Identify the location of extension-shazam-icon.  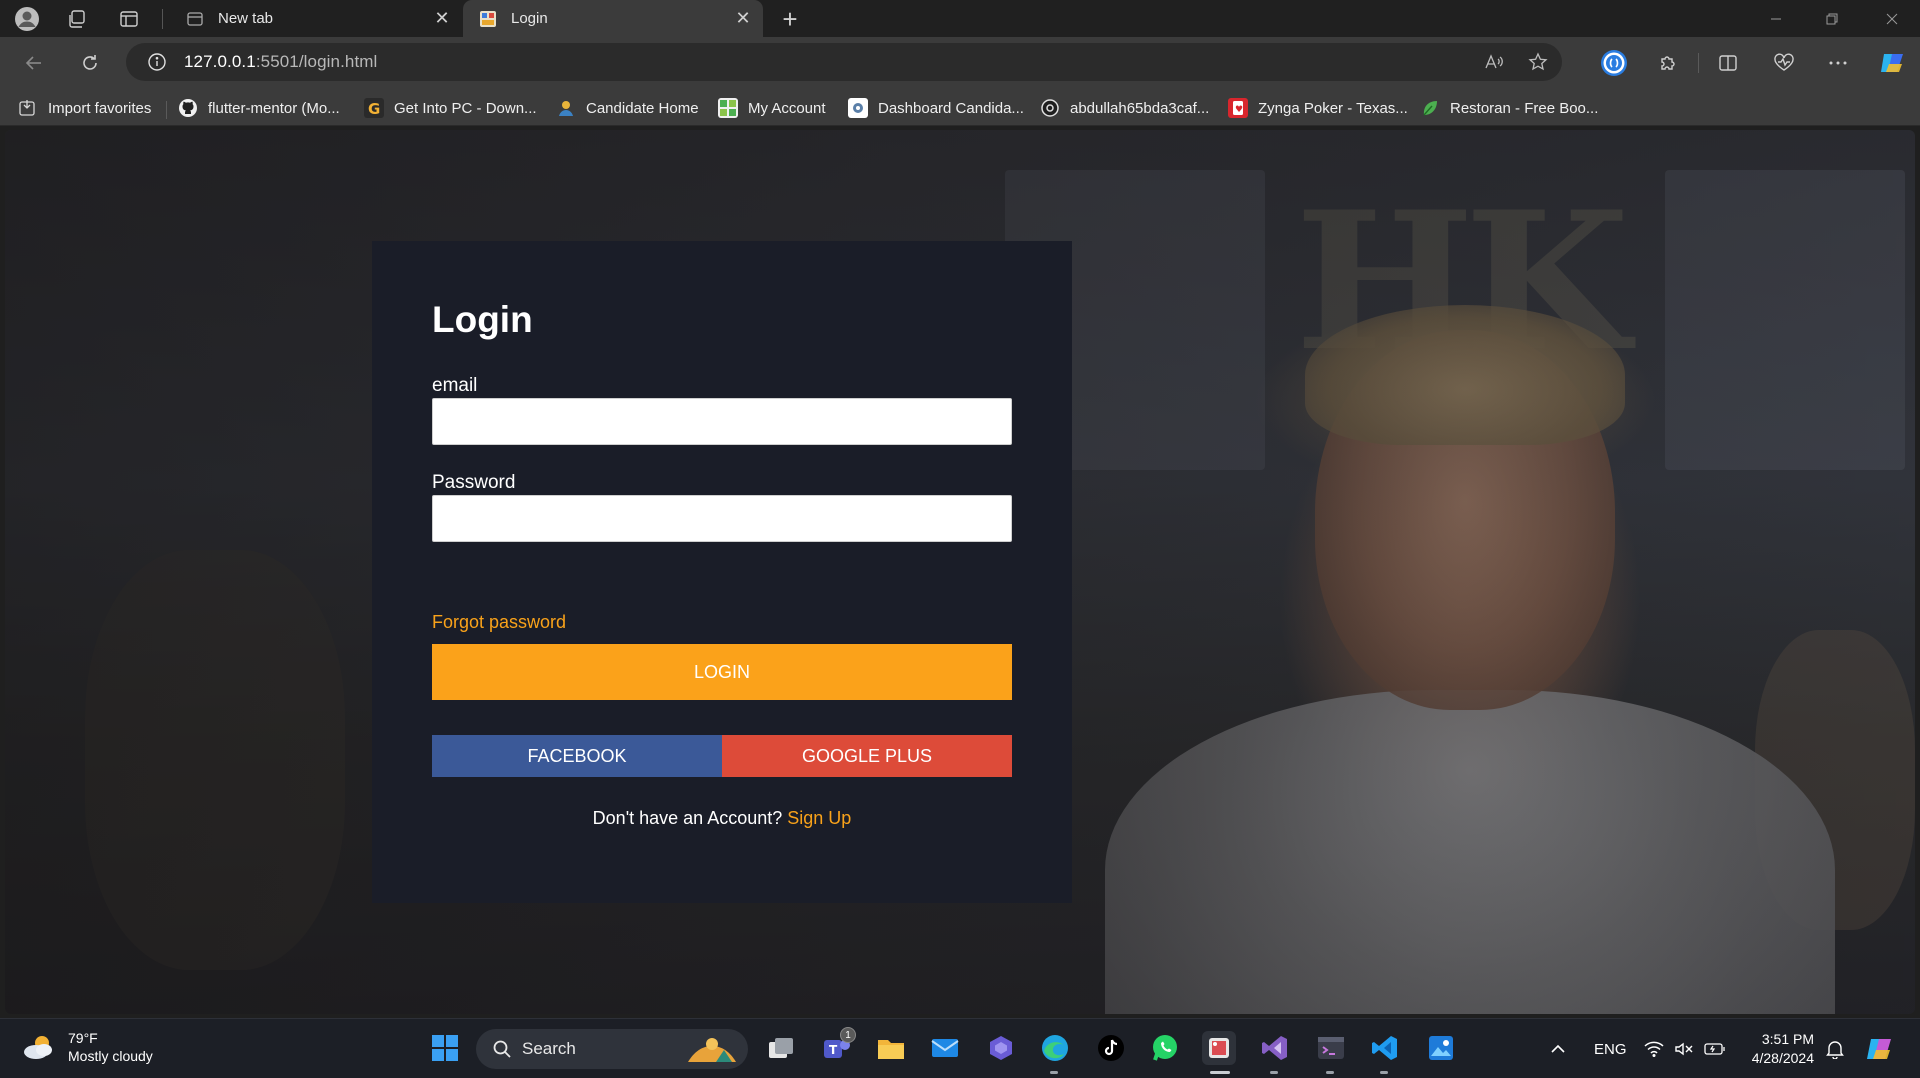
(1614, 63).